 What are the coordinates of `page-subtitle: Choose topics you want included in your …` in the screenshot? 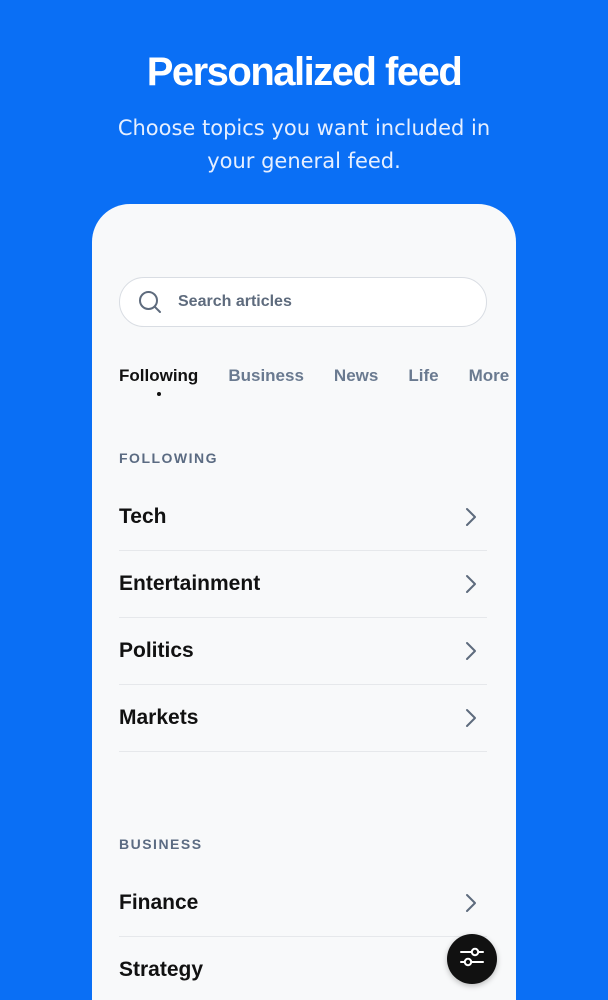 It's located at (304, 144).